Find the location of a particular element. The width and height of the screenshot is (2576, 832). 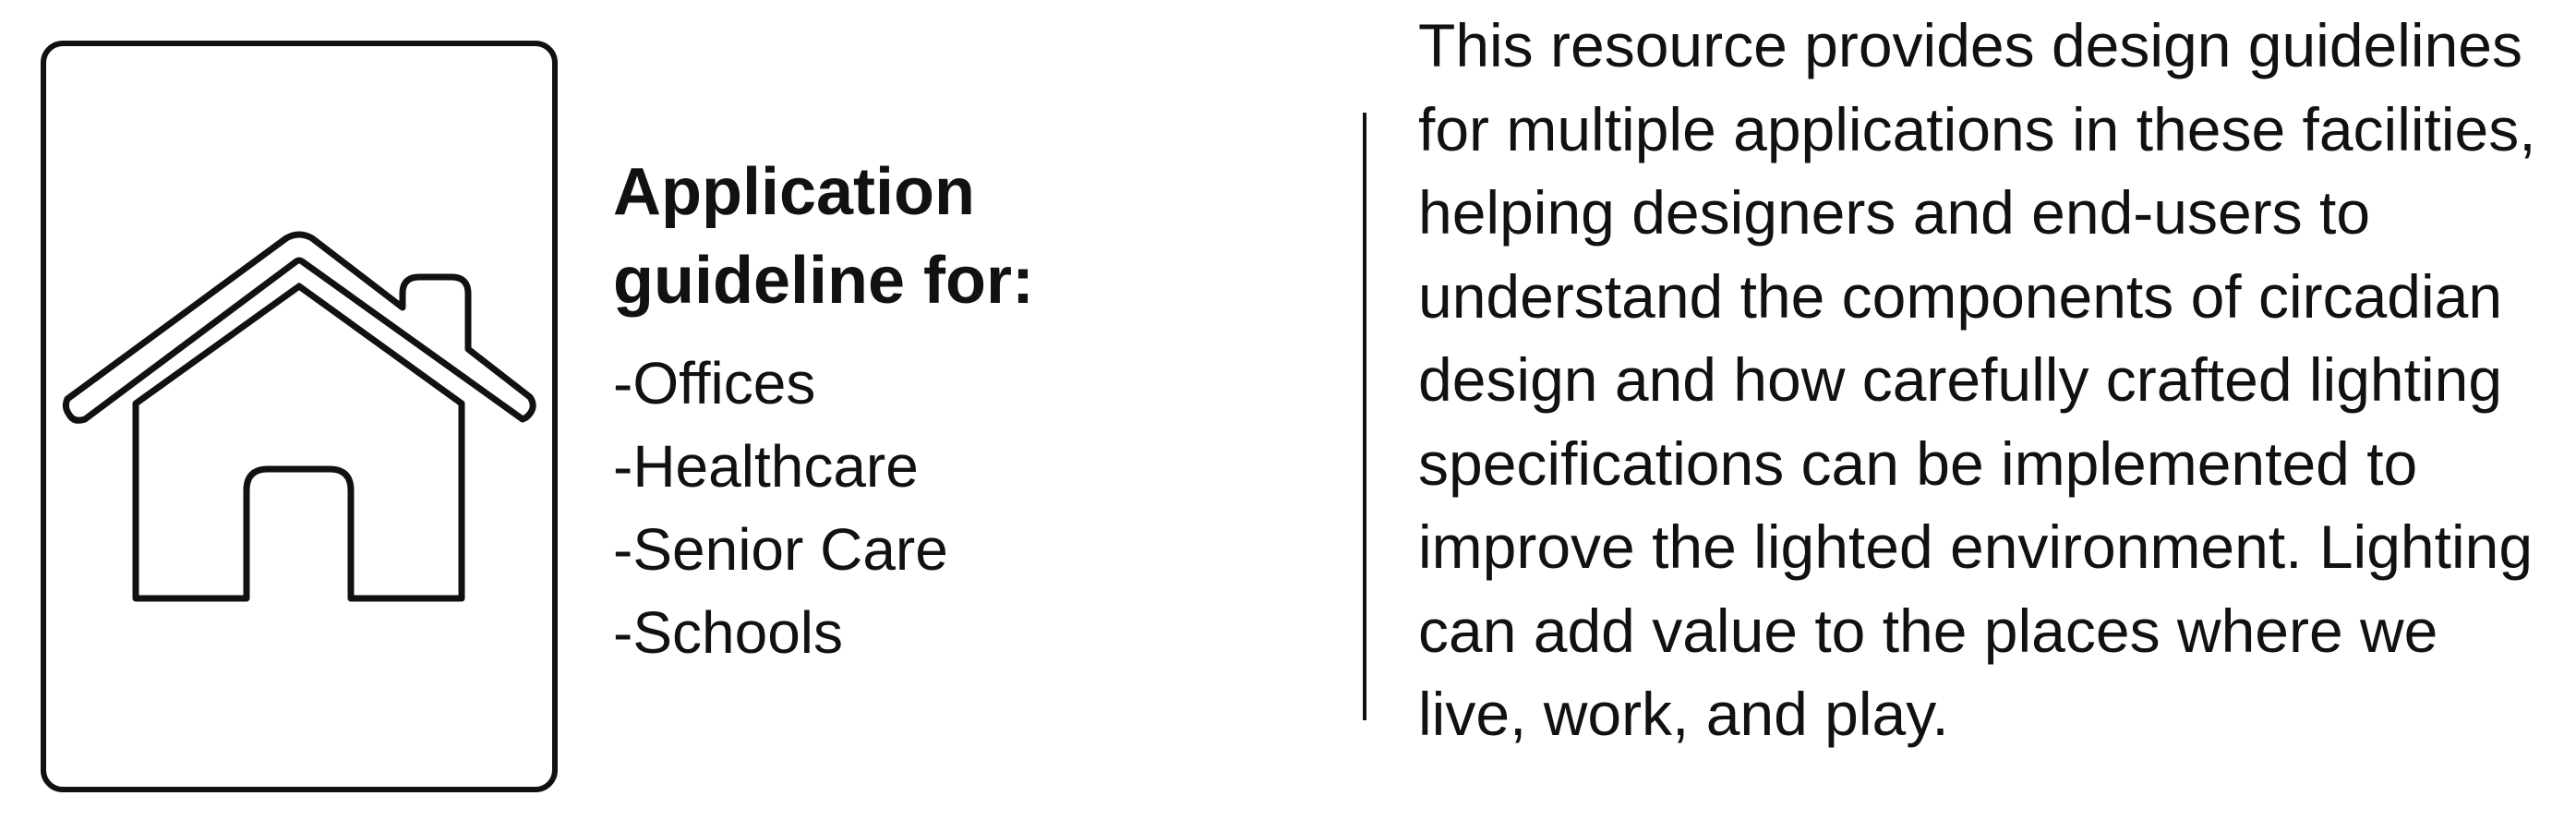

house-icon is located at coordinates (299, 416).